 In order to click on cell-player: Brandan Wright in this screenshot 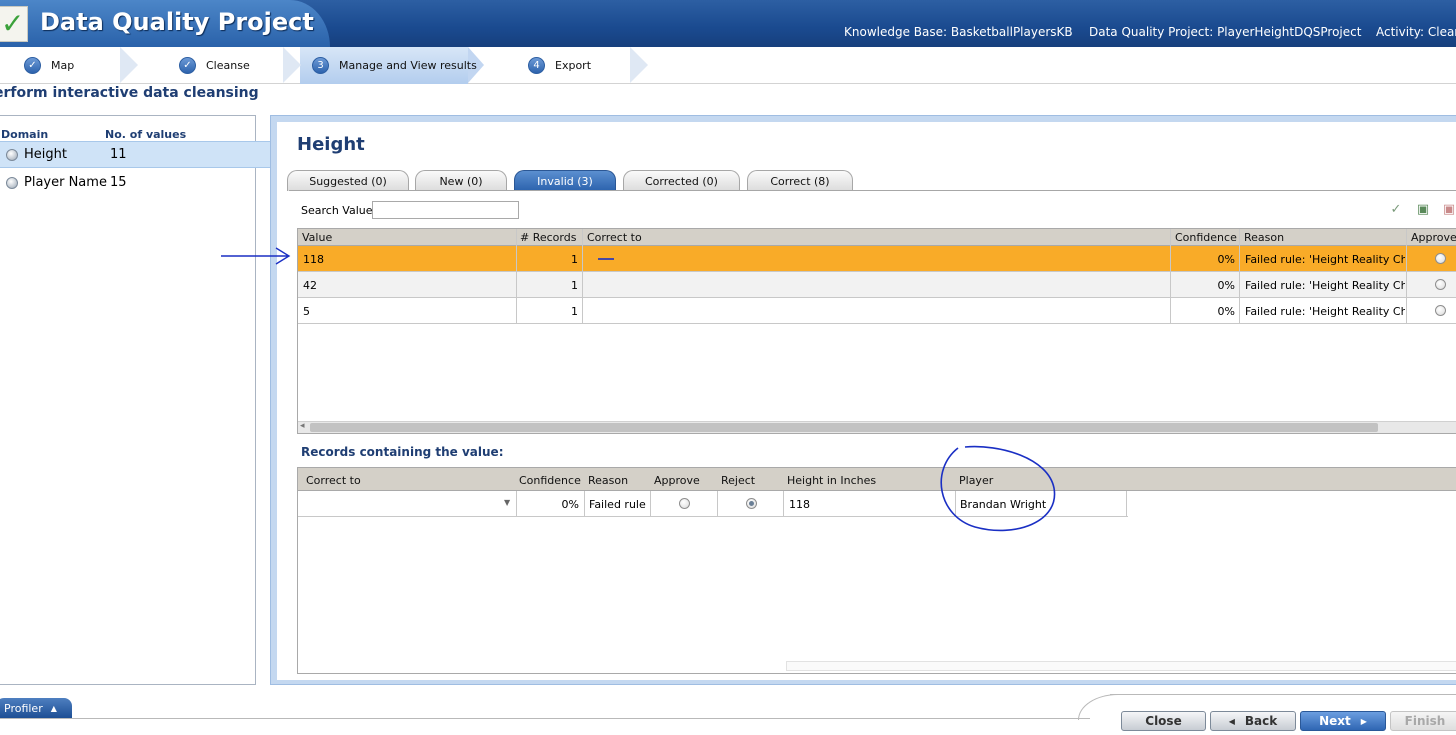, I will do `click(1003, 504)`.